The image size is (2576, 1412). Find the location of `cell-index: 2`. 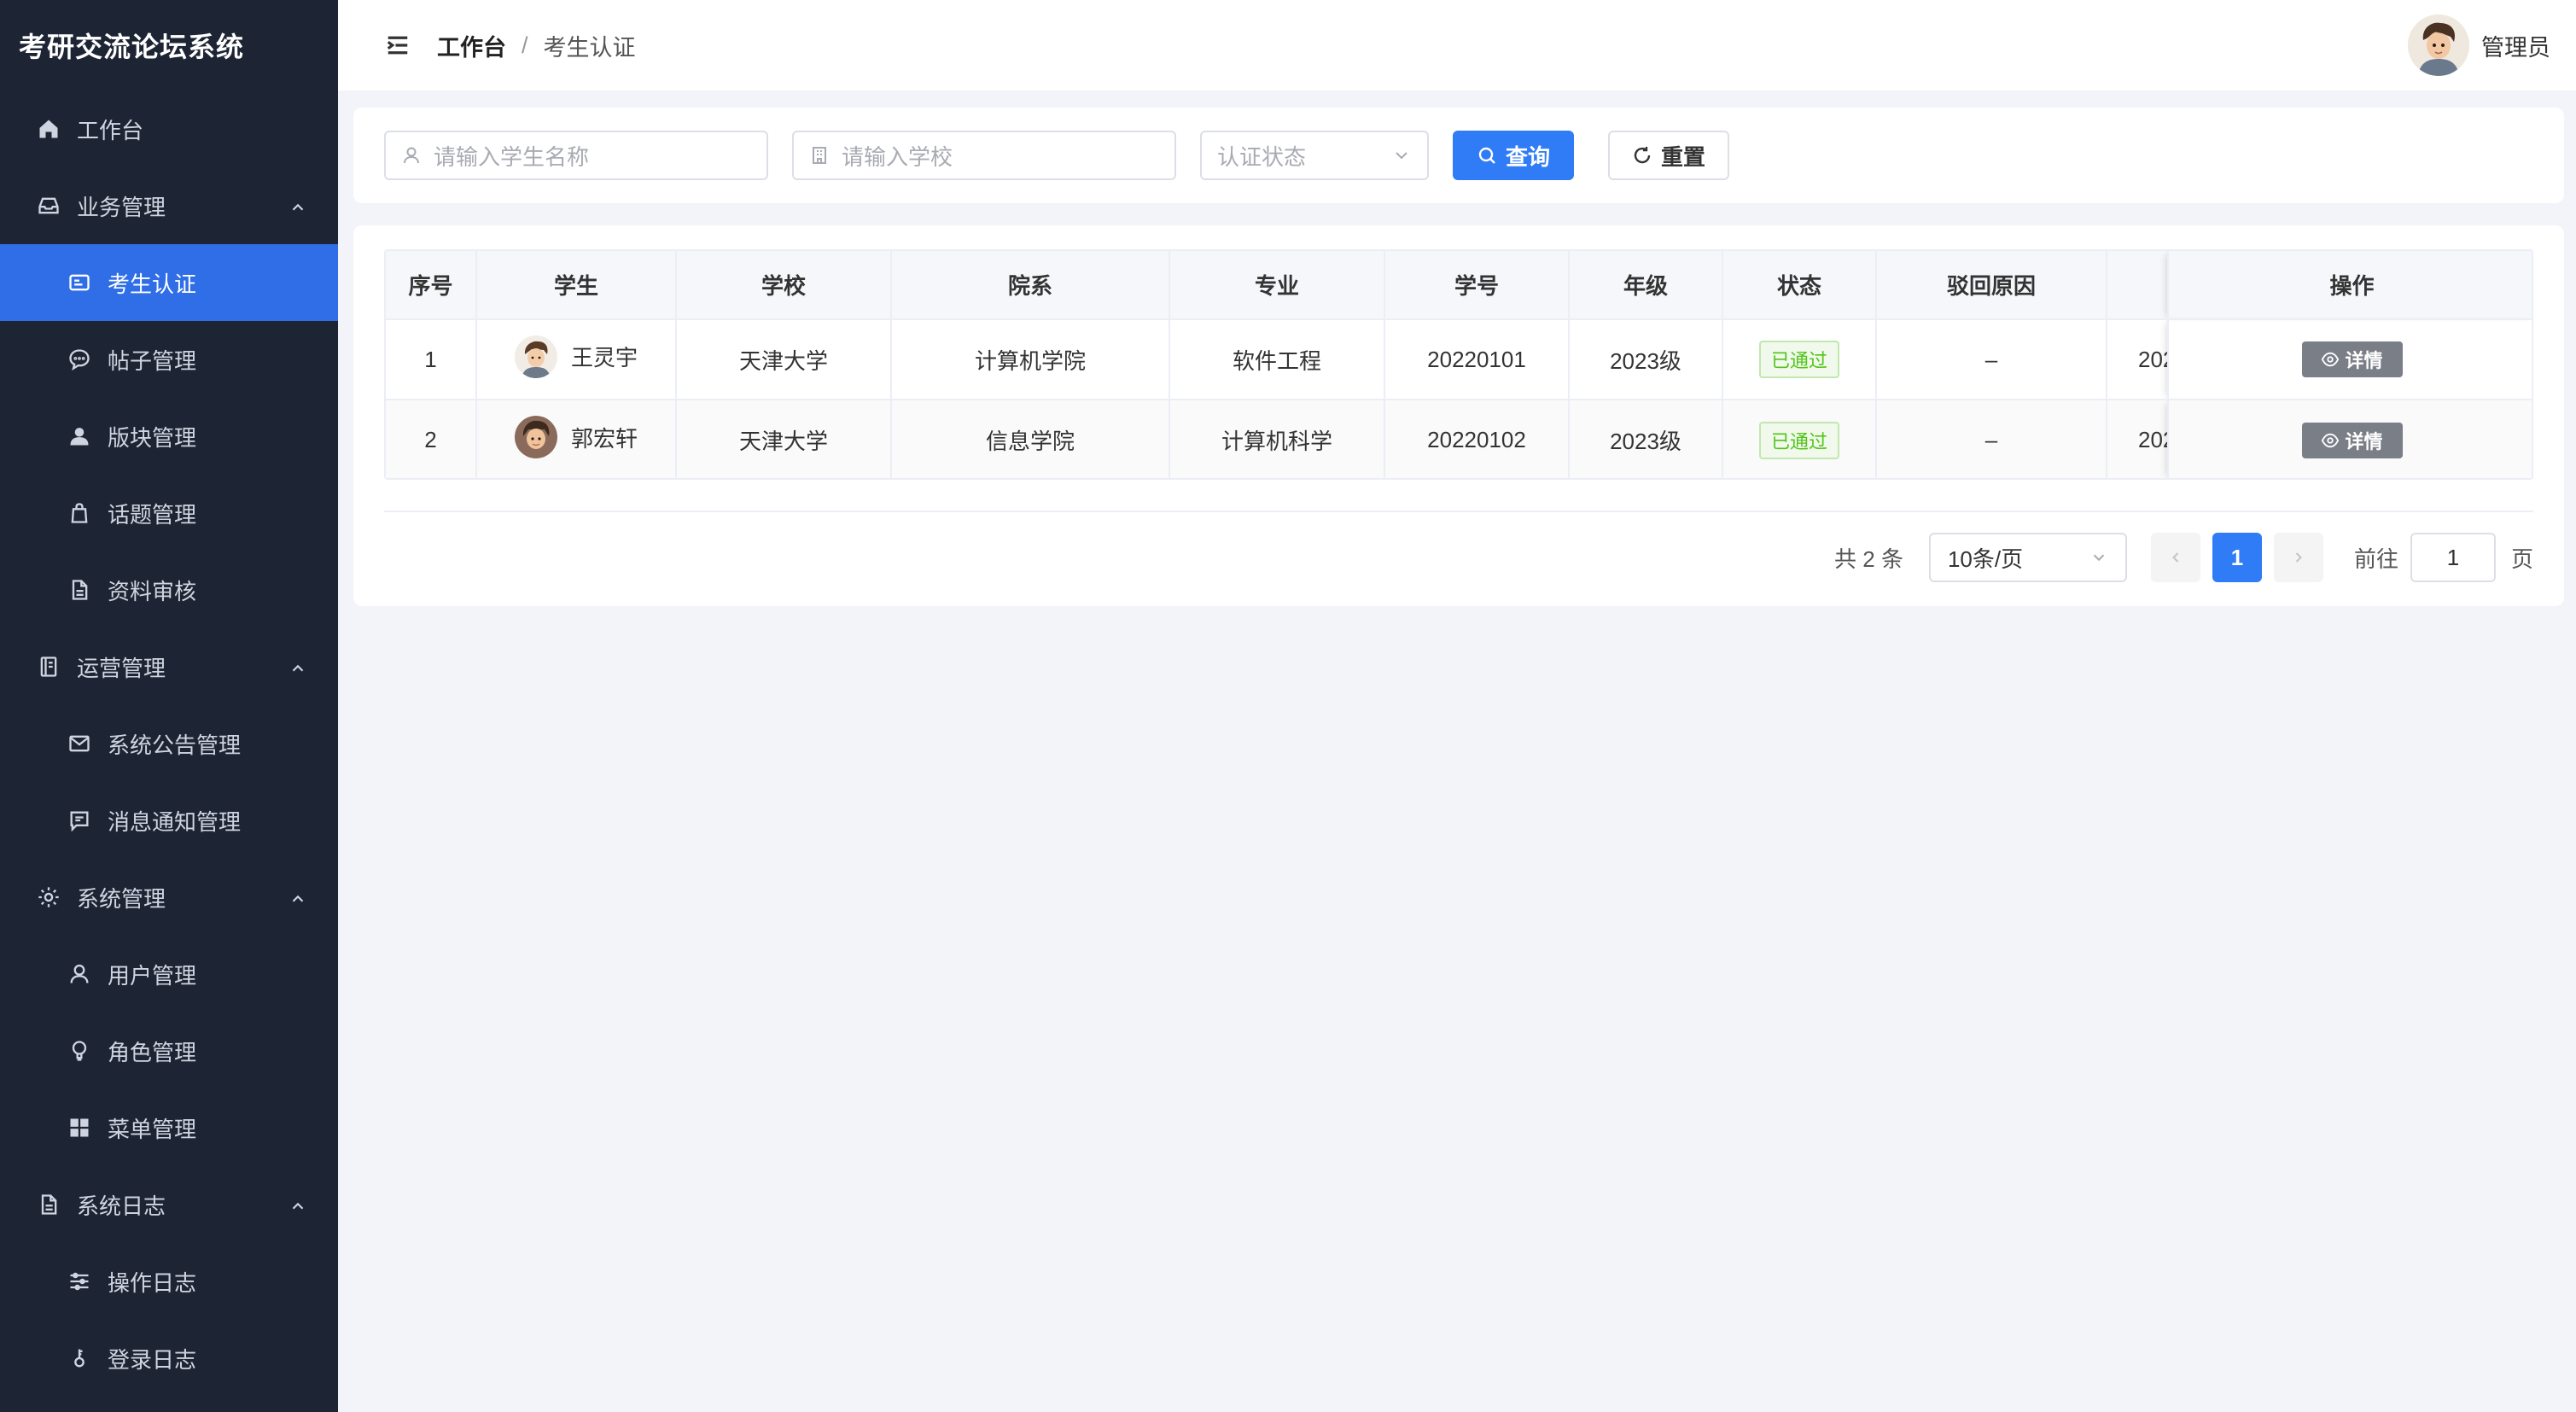

cell-index: 2 is located at coordinates (431, 438).